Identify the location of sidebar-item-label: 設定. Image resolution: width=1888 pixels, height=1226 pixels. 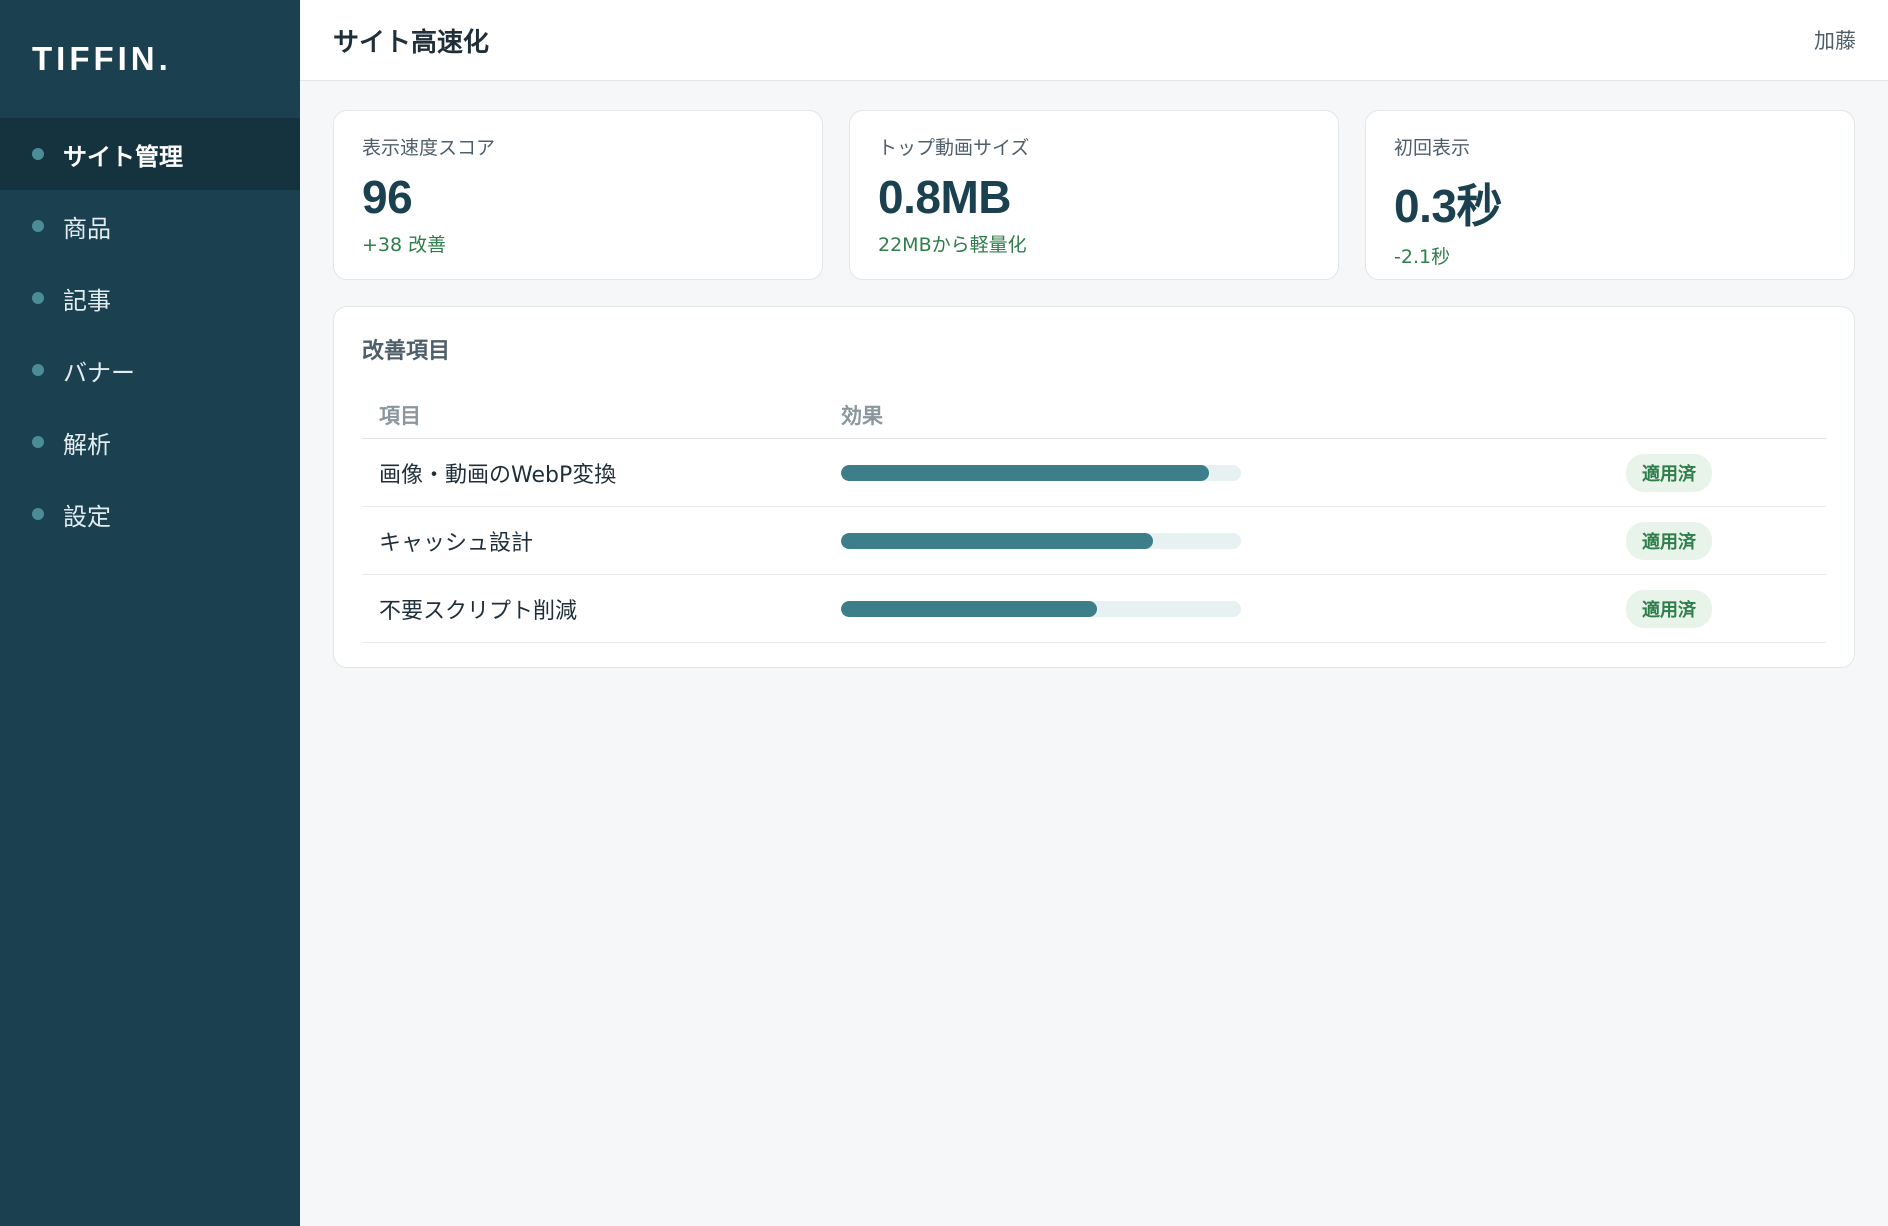
(87, 516).